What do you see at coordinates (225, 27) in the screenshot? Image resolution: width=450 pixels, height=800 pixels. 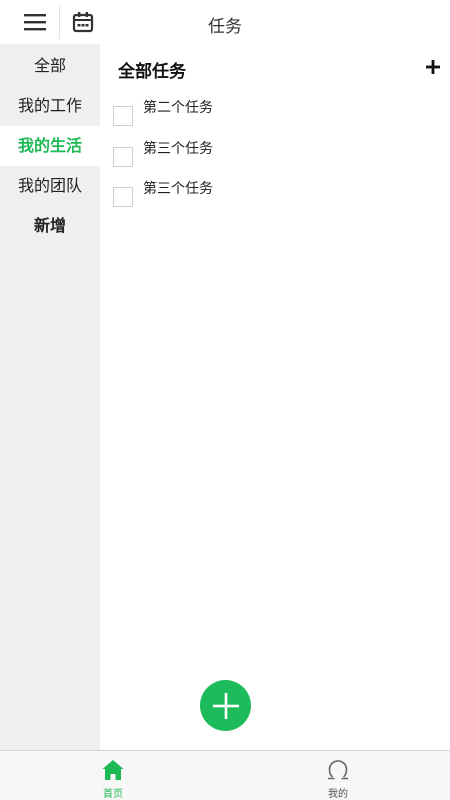 I see `page-title: 任务` at bounding box center [225, 27].